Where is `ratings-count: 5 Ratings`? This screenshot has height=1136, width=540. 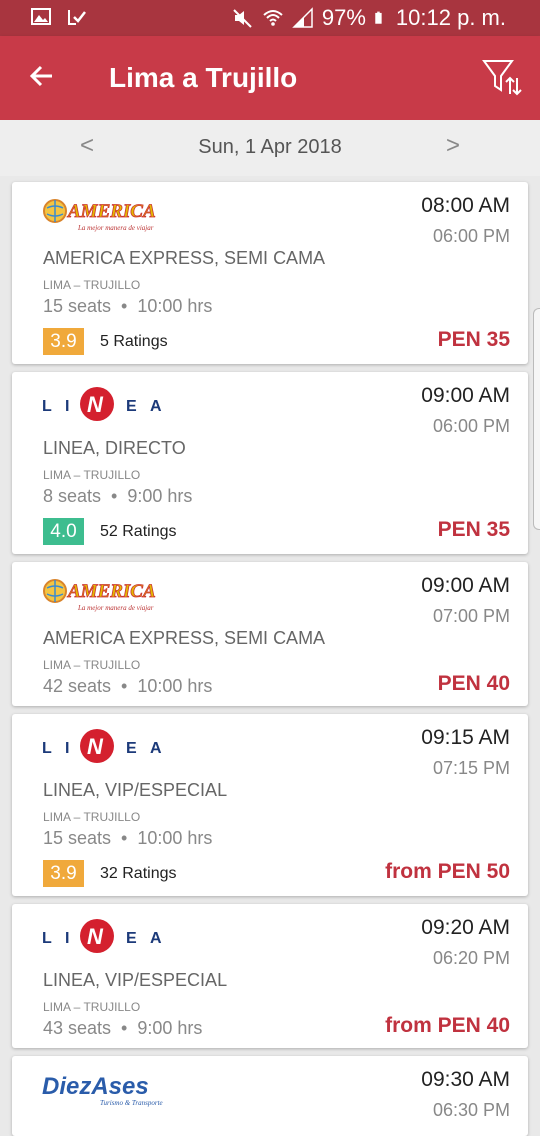
ratings-count: 5 Ratings is located at coordinates (134, 341).